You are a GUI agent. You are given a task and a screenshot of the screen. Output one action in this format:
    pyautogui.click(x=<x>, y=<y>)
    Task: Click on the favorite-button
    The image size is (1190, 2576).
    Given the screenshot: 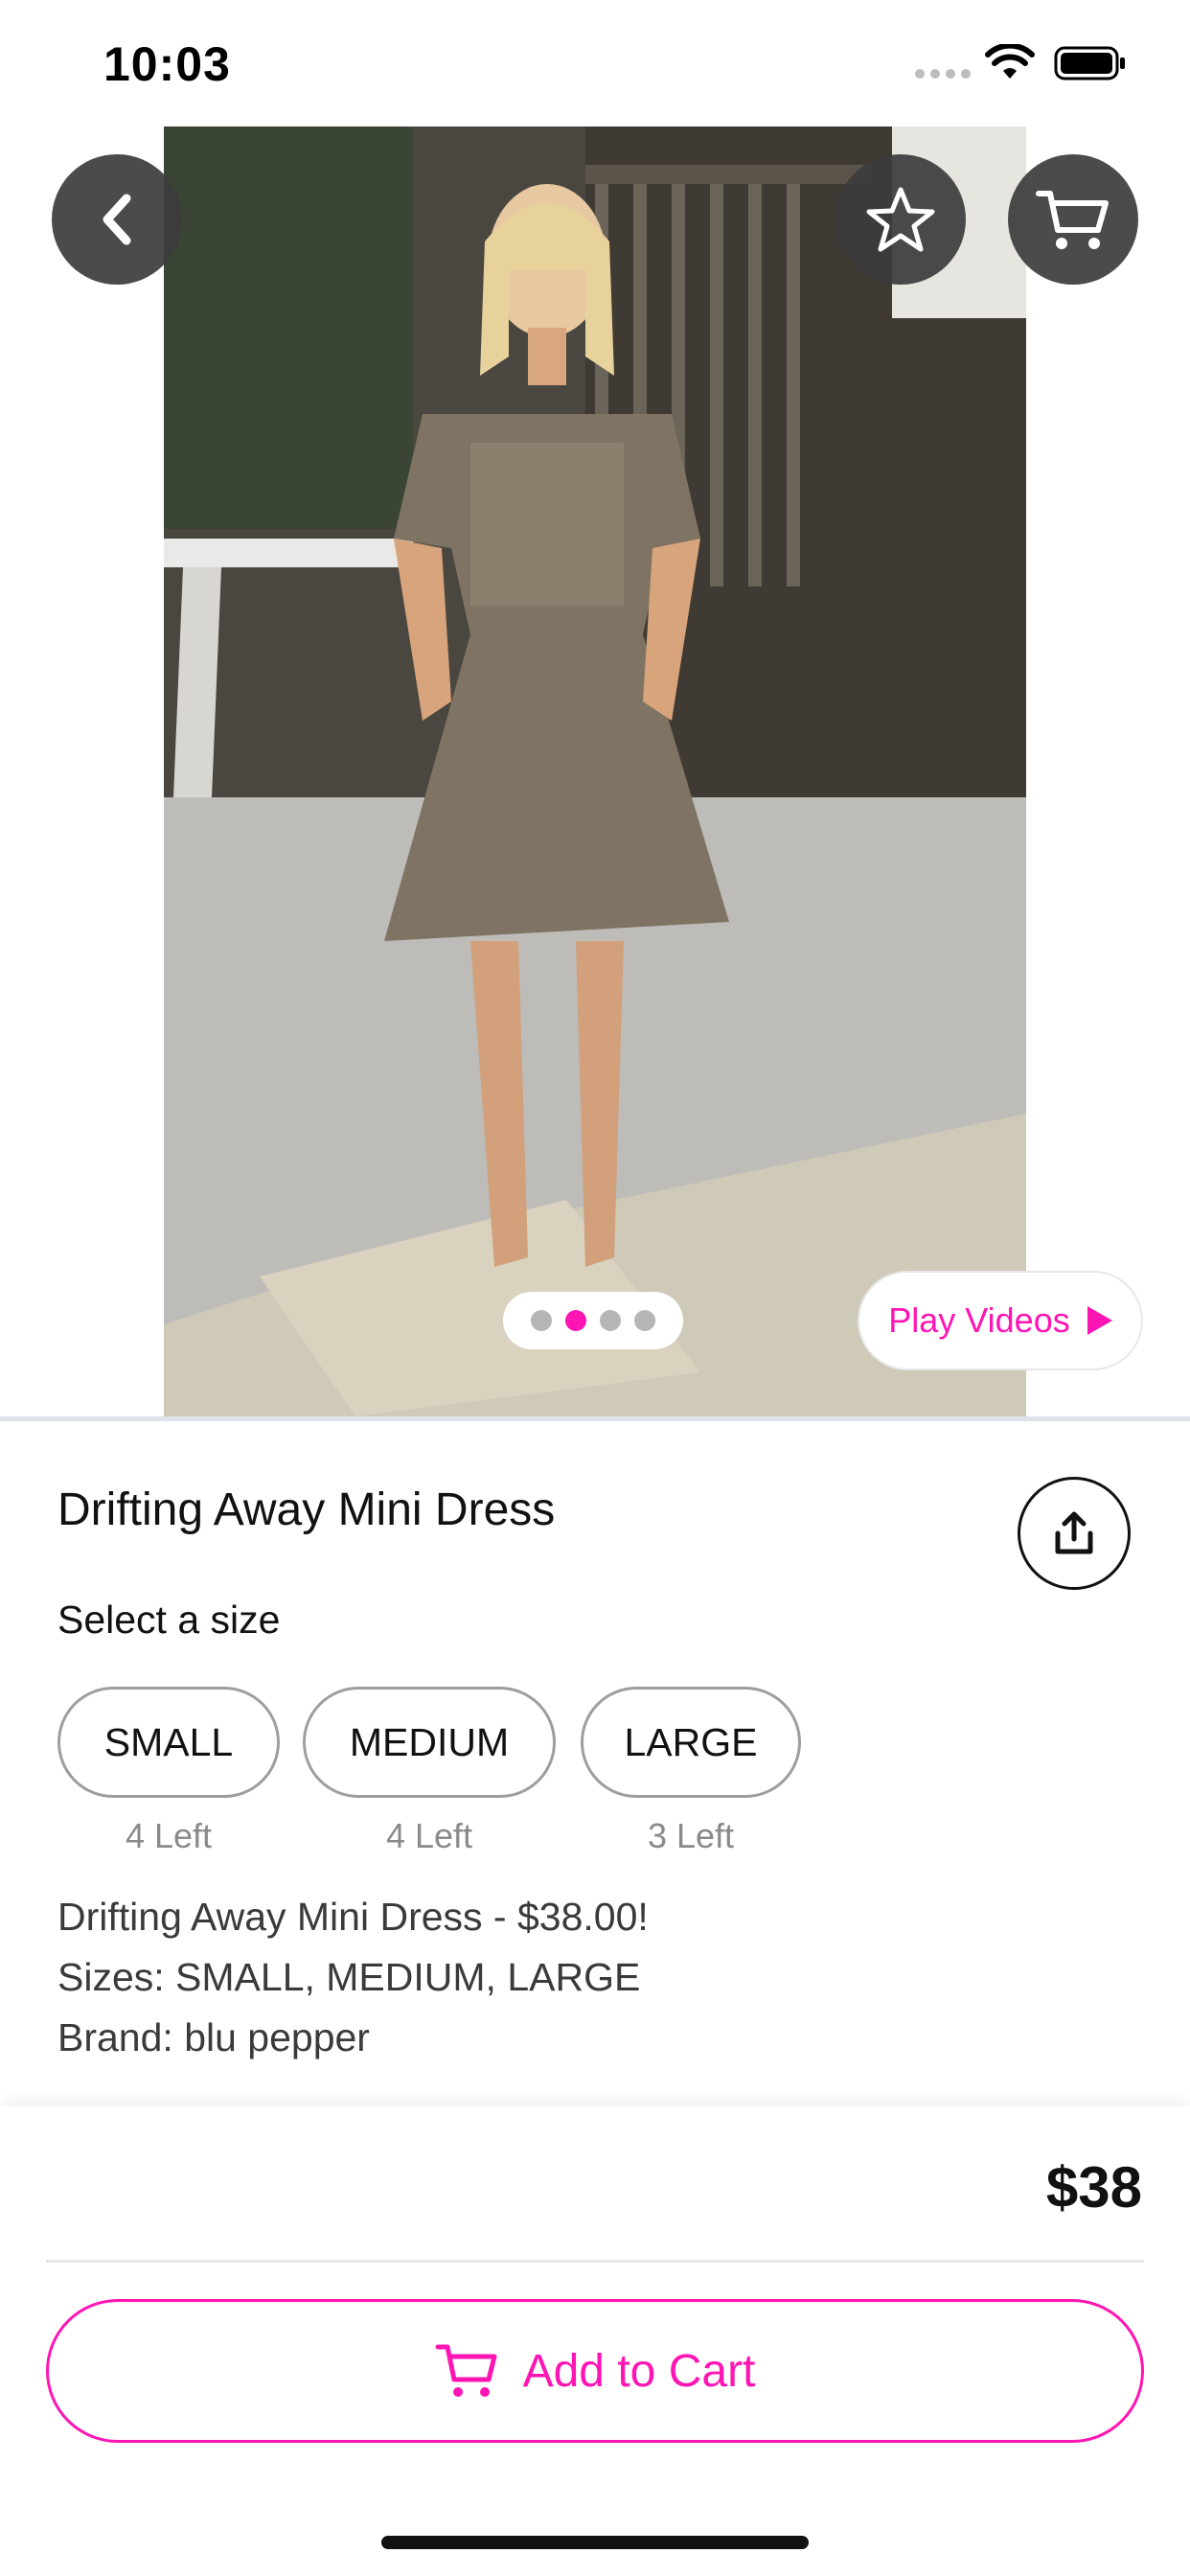 What is the action you would take?
    pyautogui.click(x=901, y=219)
    